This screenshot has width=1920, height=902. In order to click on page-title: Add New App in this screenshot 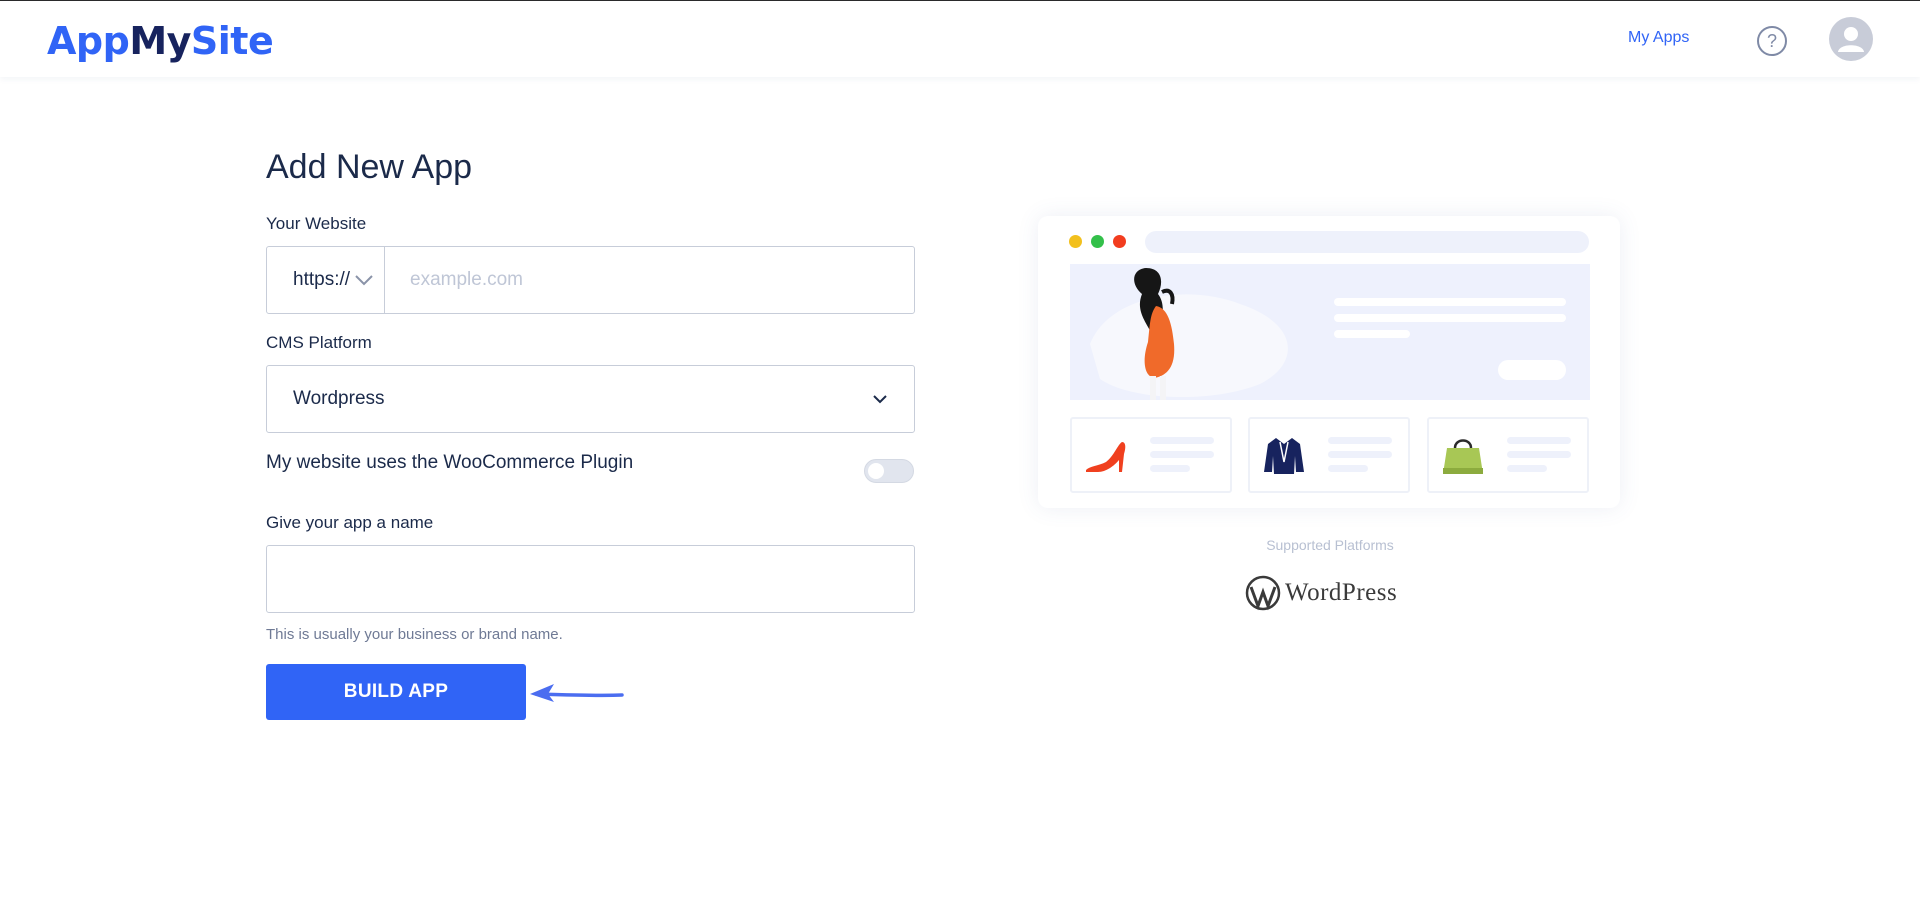, I will do `click(369, 167)`.